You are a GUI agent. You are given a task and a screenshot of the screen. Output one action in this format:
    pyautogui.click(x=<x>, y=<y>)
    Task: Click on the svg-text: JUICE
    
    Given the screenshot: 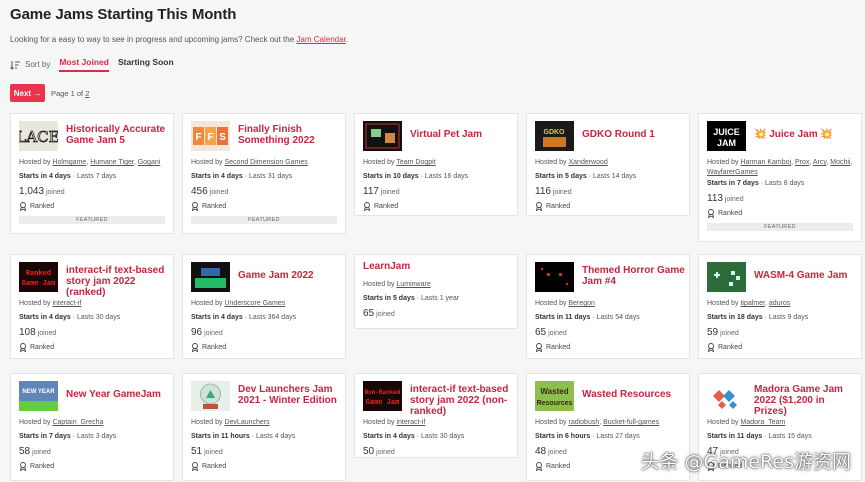 What is the action you would take?
    pyautogui.click(x=726, y=132)
    